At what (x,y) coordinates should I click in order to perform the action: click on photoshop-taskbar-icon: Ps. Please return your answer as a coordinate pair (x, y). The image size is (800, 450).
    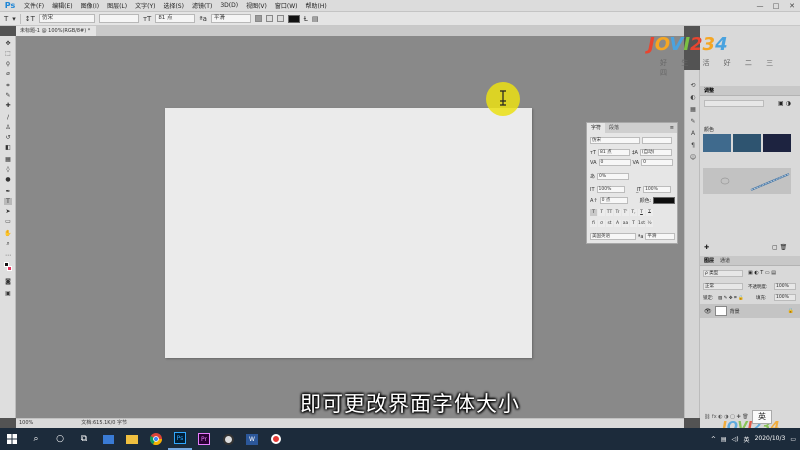
    Looking at the image, I should click on (180, 439).